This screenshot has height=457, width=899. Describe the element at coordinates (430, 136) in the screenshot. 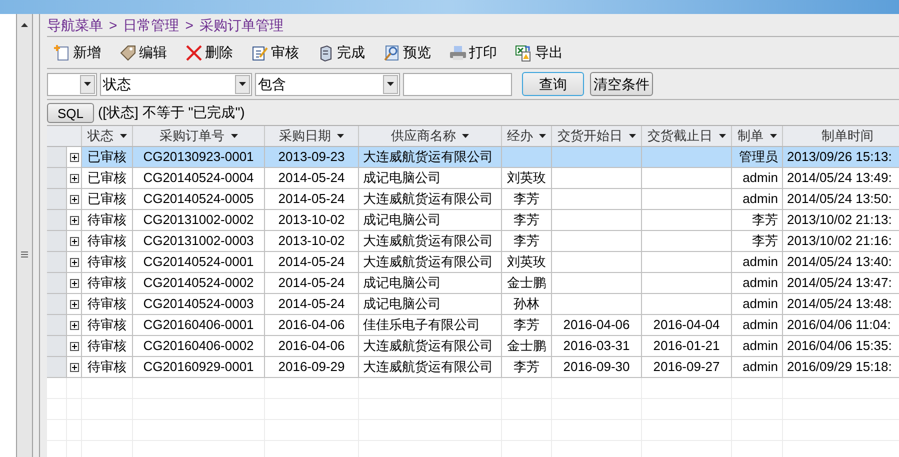

I see `column-header: 供应商名称` at that location.